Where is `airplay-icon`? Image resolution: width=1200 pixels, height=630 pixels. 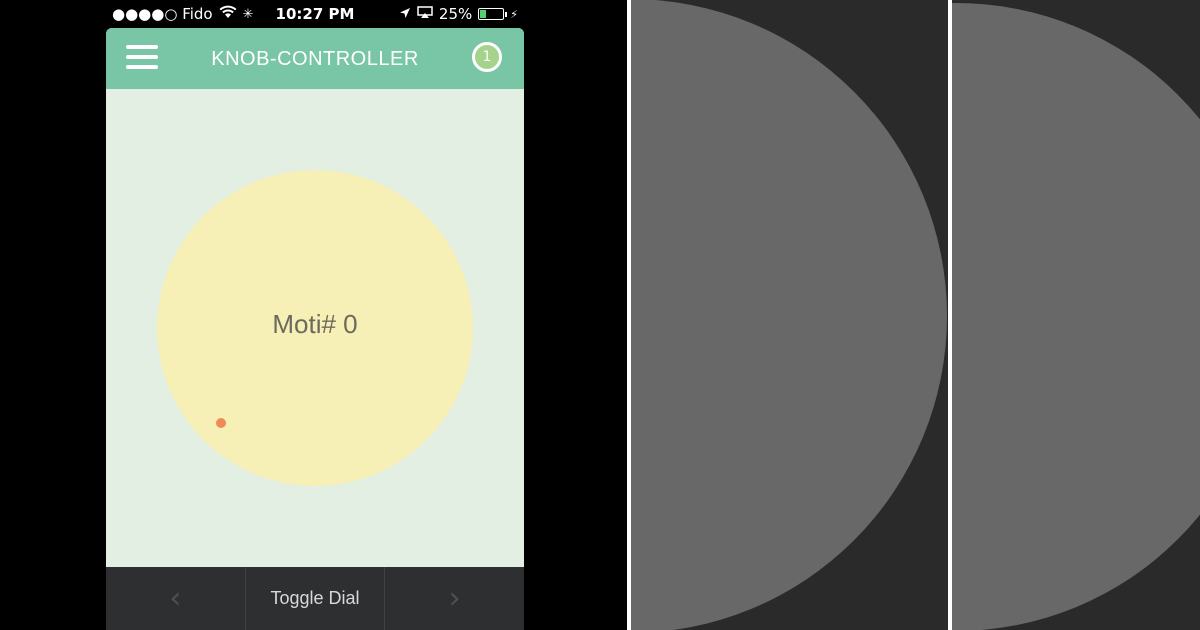
airplay-icon is located at coordinates (425, 14).